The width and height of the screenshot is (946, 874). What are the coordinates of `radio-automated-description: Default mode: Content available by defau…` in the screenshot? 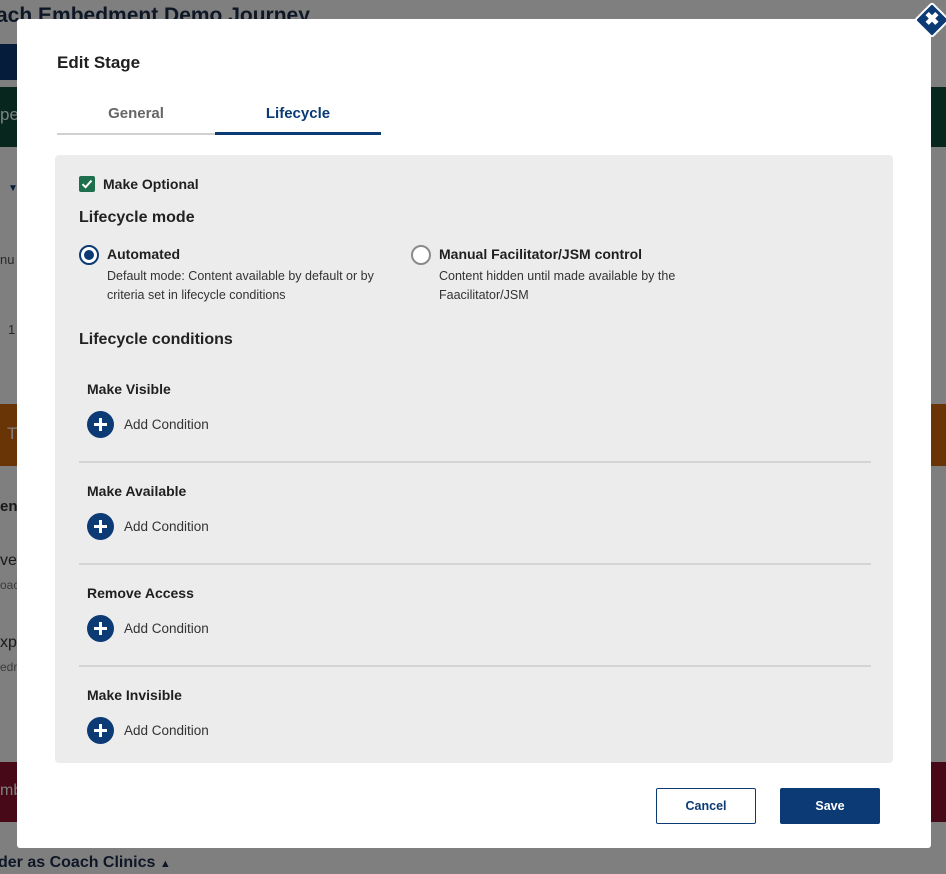 It's located at (240, 285).